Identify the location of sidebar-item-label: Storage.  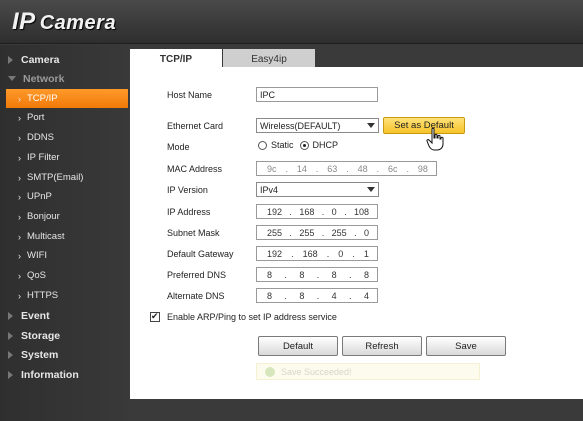
(41, 335).